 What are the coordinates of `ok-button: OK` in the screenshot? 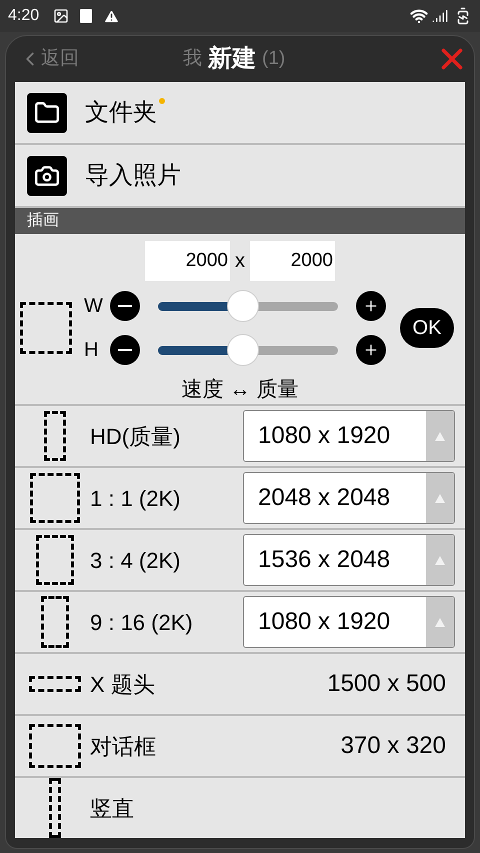 It's located at (427, 328).